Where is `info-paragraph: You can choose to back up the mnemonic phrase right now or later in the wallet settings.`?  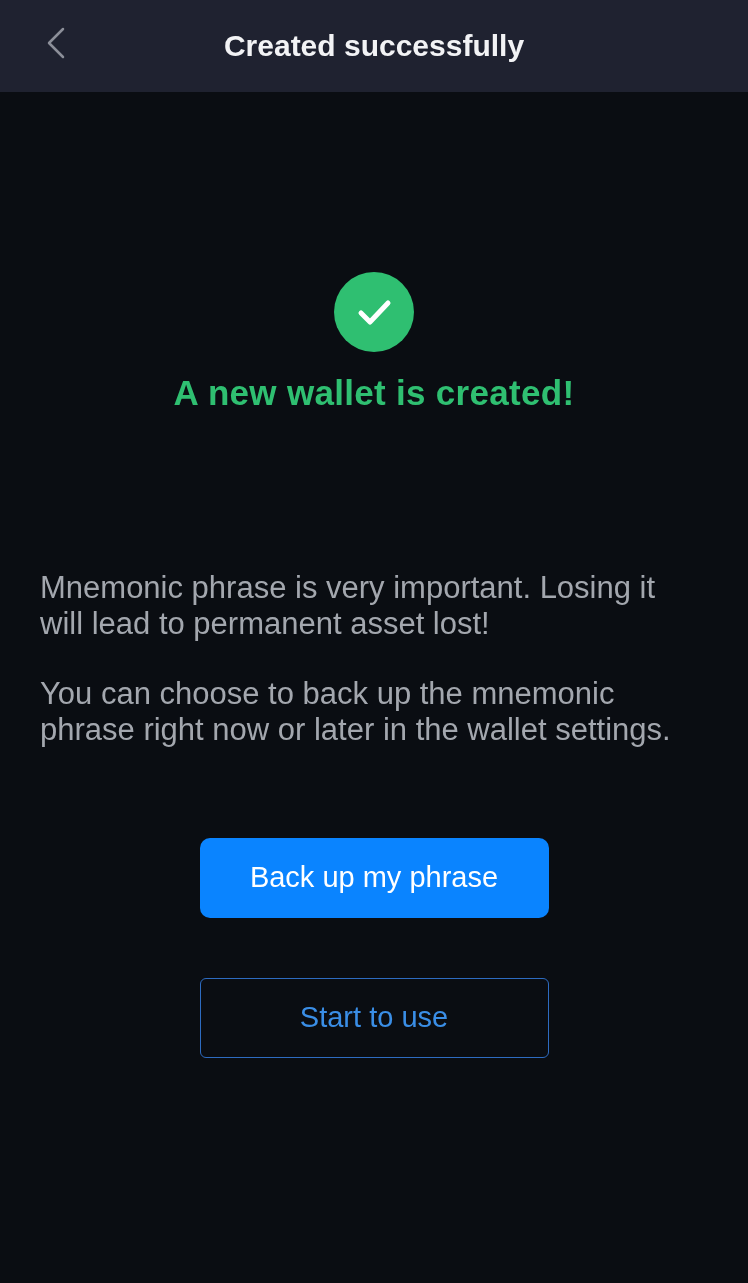 info-paragraph: You can choose to back up the mnemonic phrase right now or later in the wallet settings. is located at coordinates (356, 712).